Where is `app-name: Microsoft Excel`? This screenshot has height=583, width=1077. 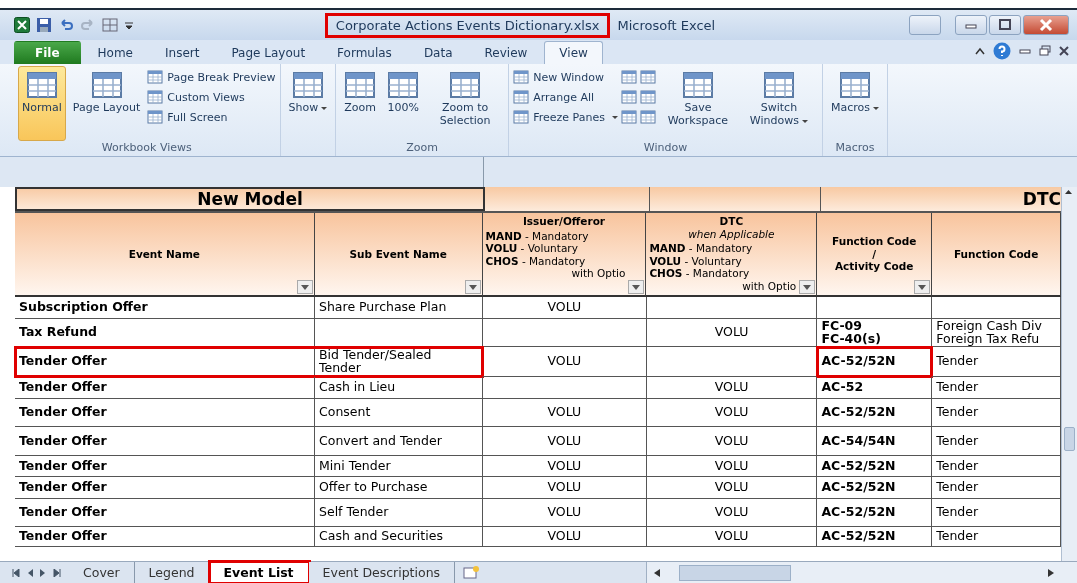
app-name: Microsoft Excel is located at coordinates (666, 25).